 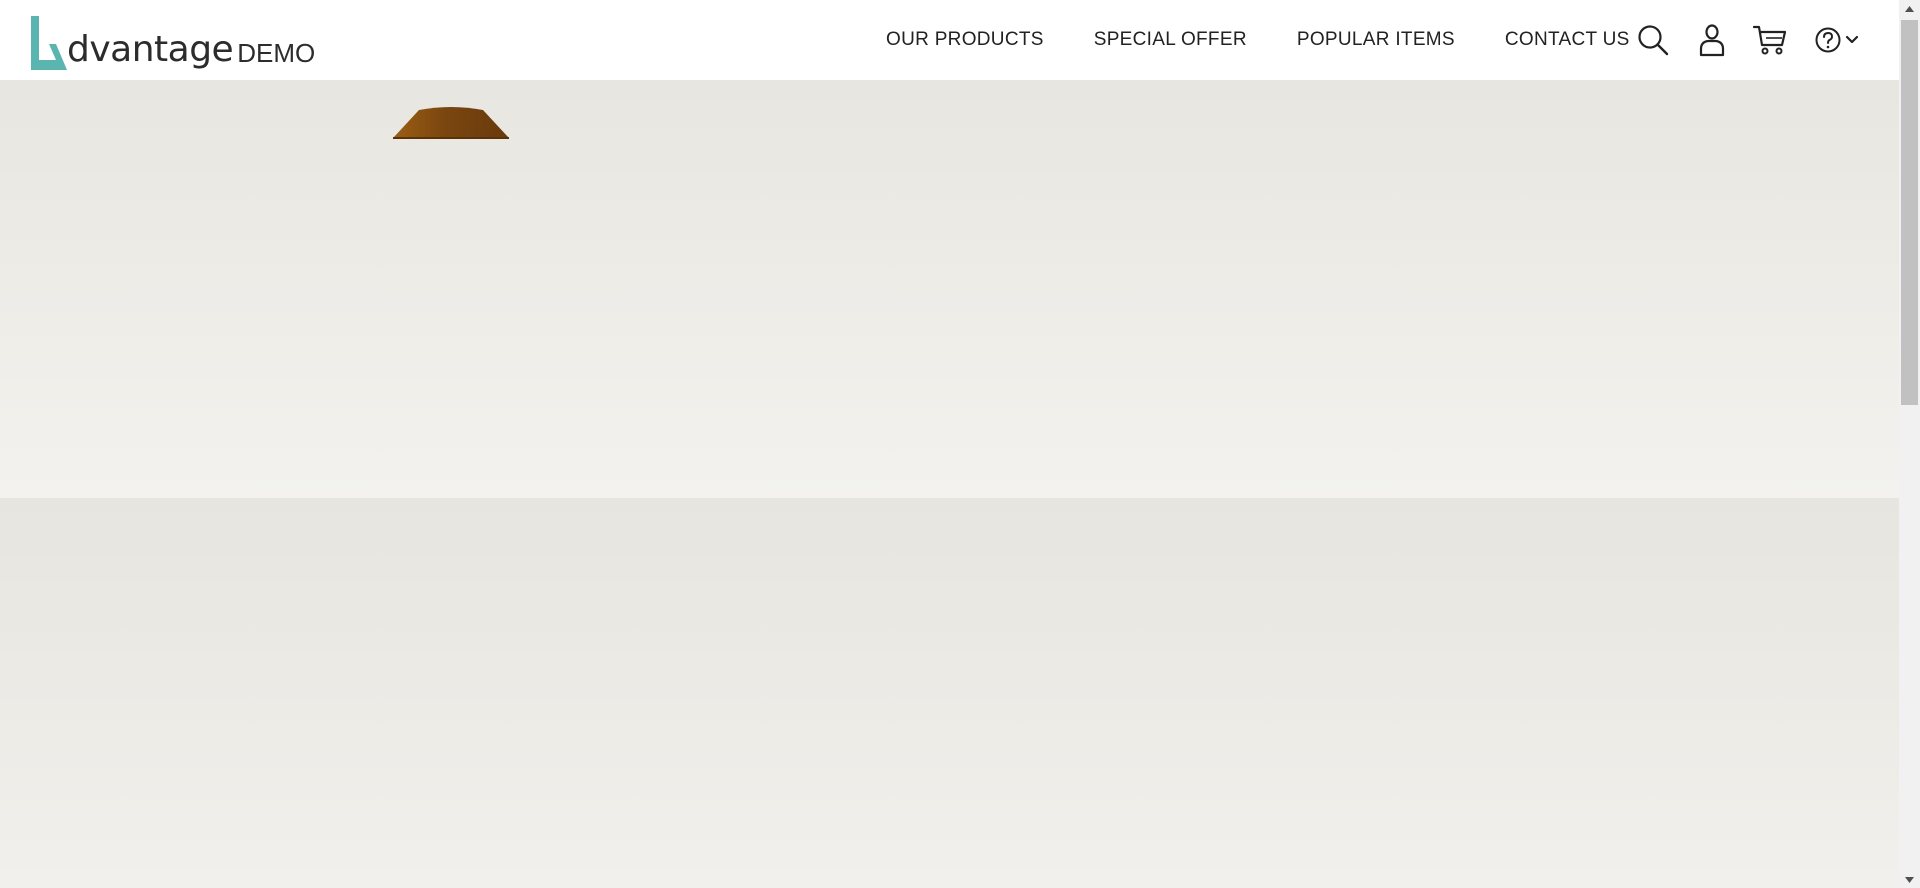 I want to click on logo: dvantage DEMO, so click(x=172, y=42).